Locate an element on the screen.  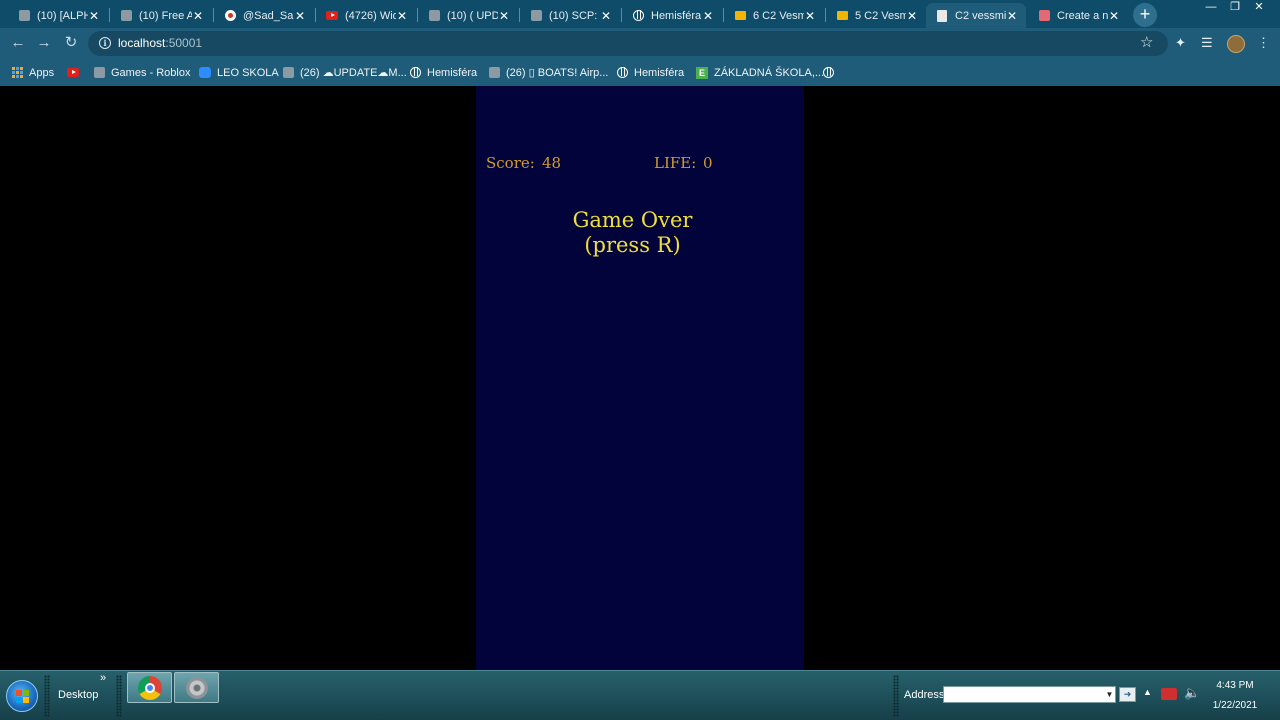
score-label: Score: is located at coordinates (510, 163).